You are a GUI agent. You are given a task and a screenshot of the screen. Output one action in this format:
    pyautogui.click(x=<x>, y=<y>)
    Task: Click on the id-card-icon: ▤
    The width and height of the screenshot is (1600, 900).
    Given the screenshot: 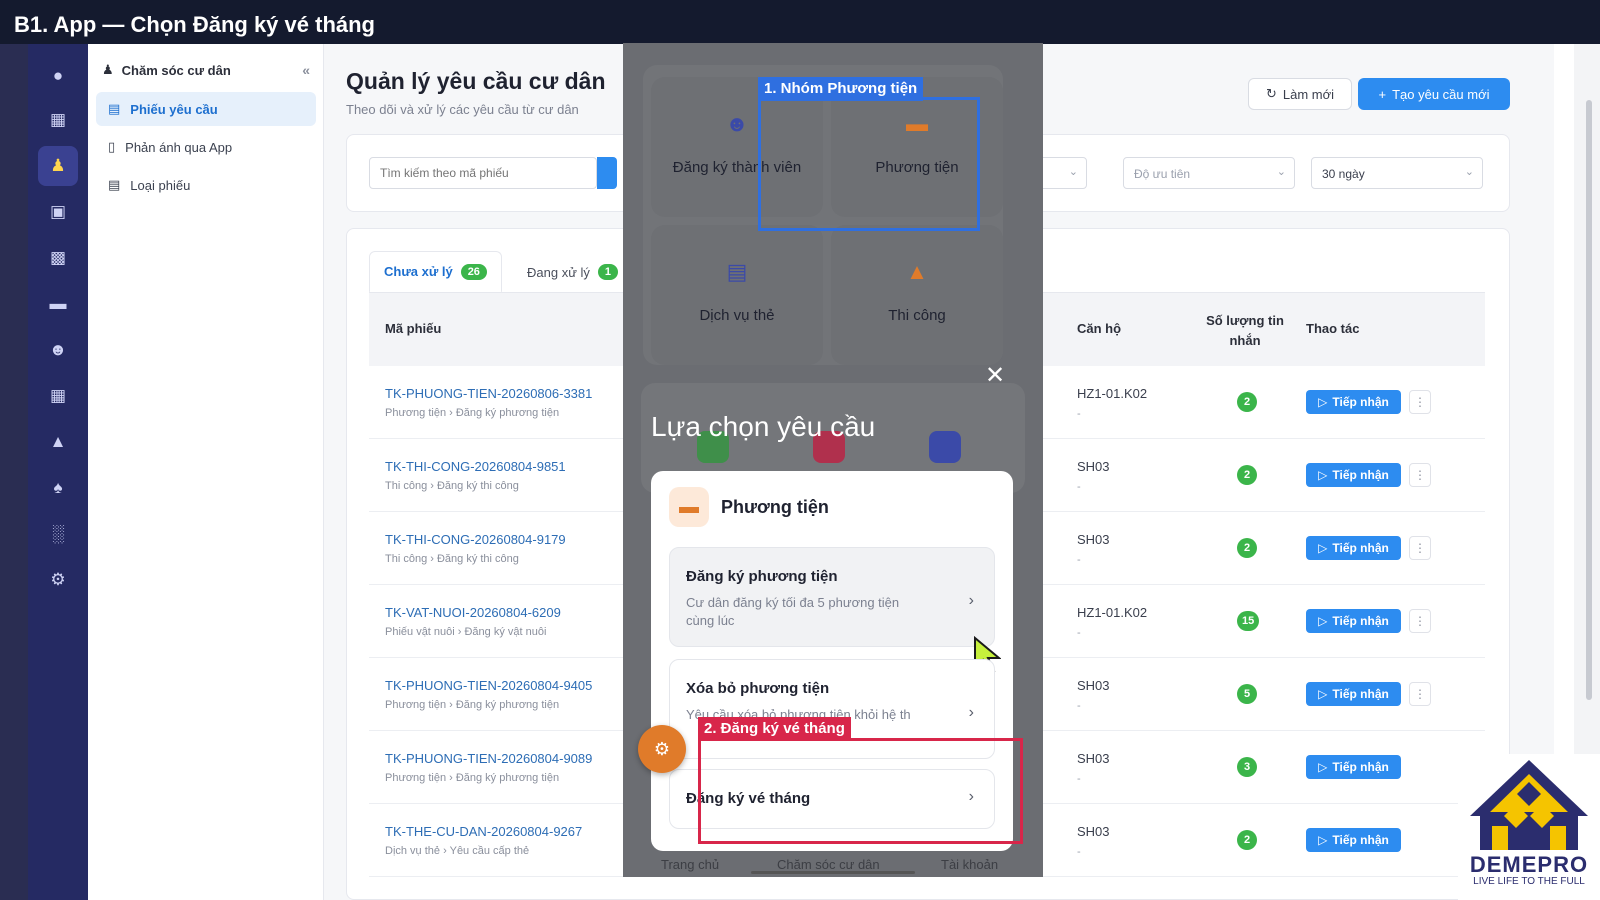 What is the action you would take?
    pyautogui.click(x=737, y=271)
    